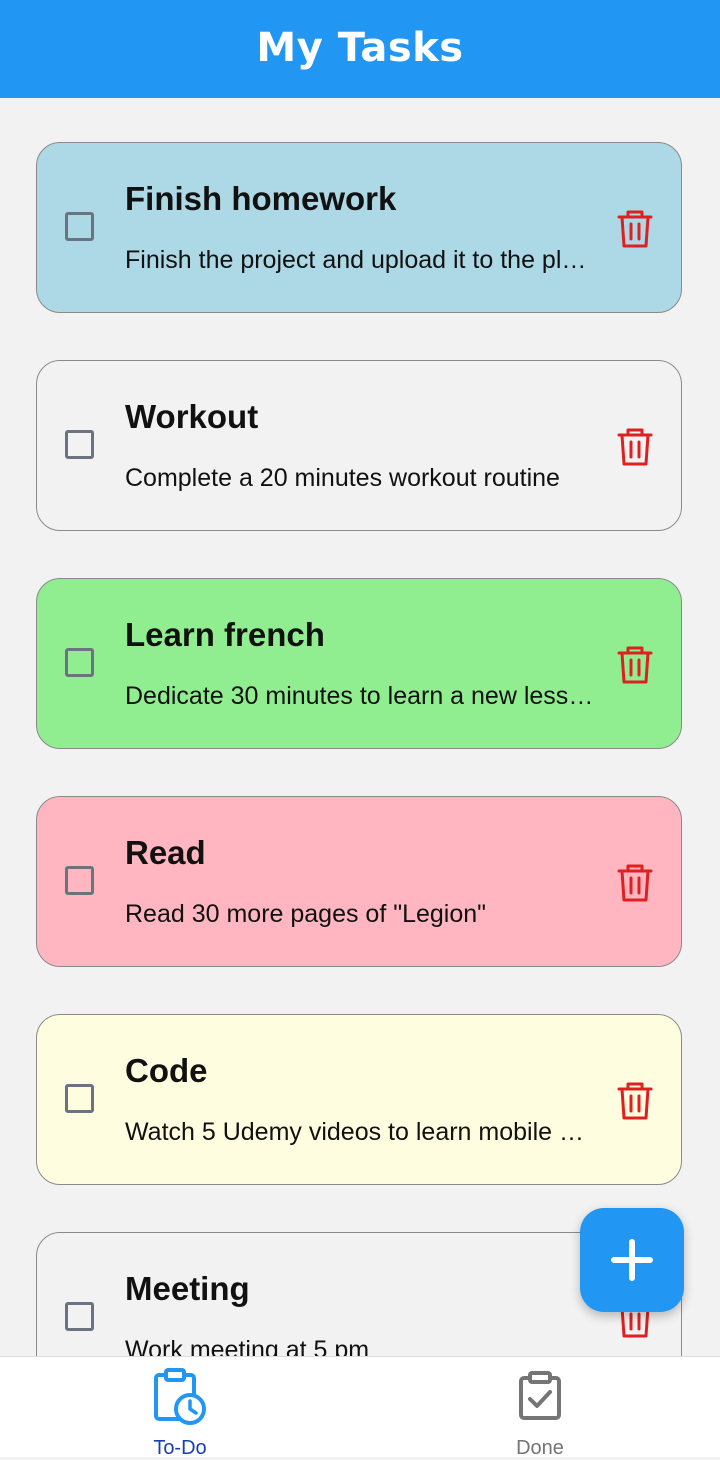  I want to click on task-description: Work meeting at 5 pm, so click(247, 1346).